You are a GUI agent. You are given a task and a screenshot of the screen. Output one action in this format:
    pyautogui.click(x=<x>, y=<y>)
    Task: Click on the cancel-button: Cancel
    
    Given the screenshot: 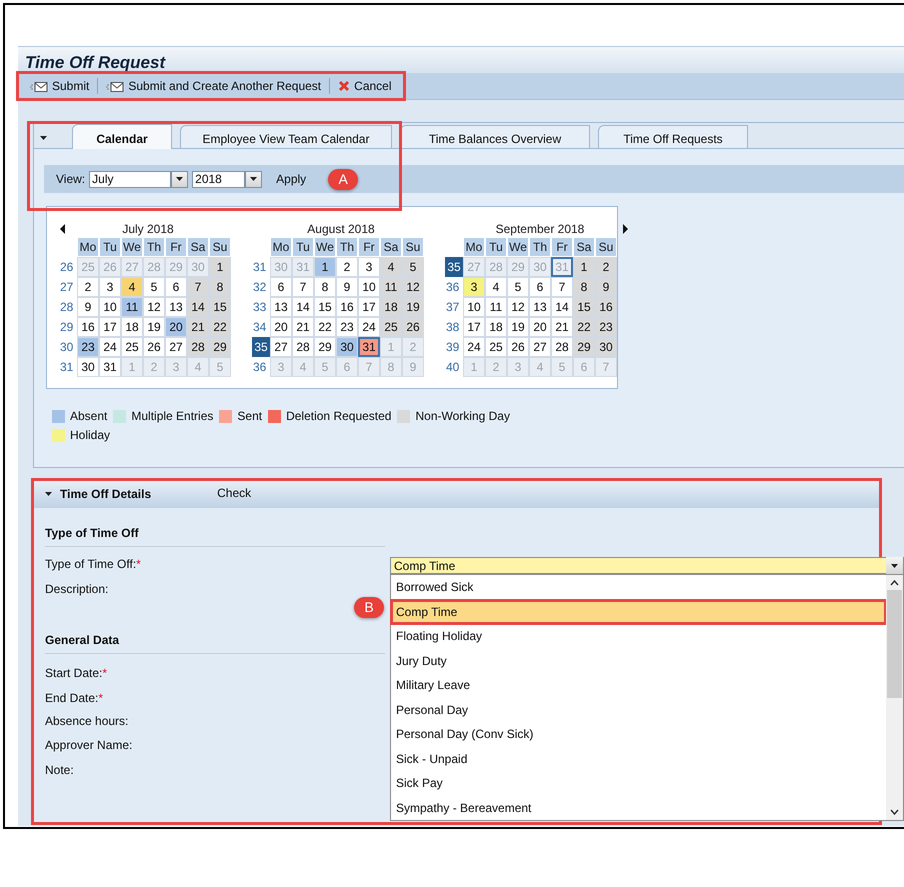 What is the action you would take?
    pyautogui.click(x=365, y=86)
    